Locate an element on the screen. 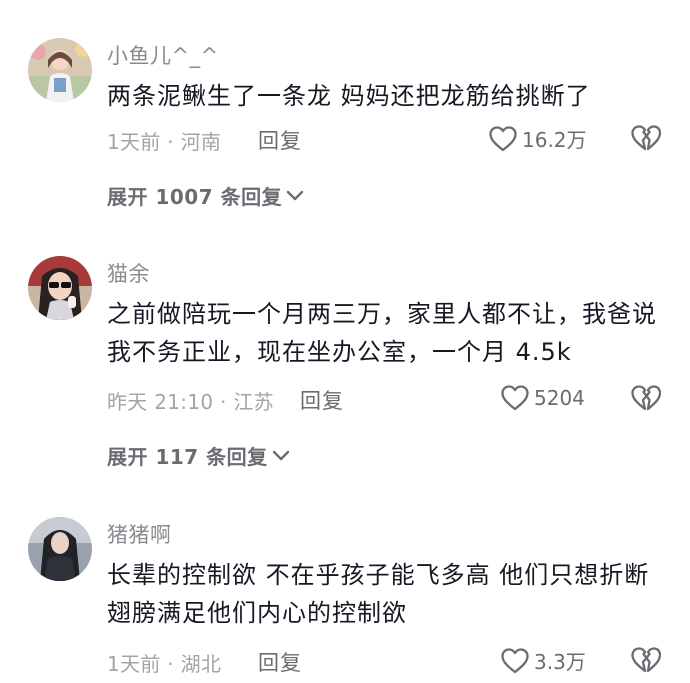 Image resolution: width=690 pixels, height=683 pixels. comment-username: 猪猪啊 is located at coordinates (139, 534).